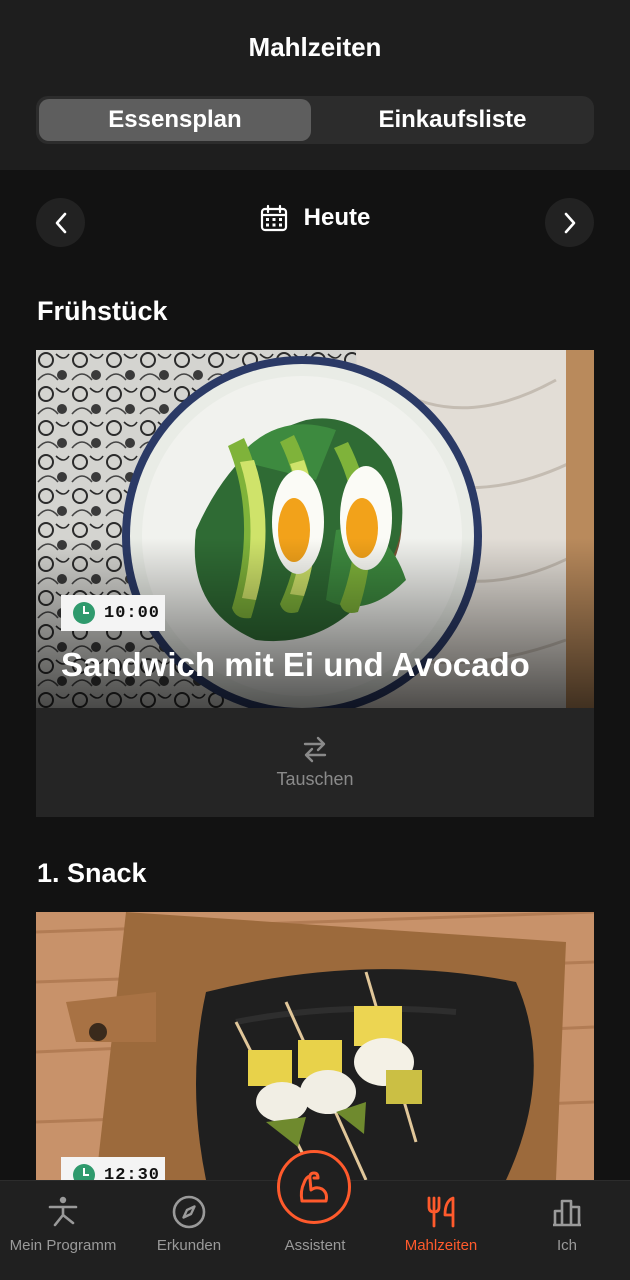 The height and width of the screenshot is (1280, 630). I want to click on flexed-arm-icon, so click(313, 1187).